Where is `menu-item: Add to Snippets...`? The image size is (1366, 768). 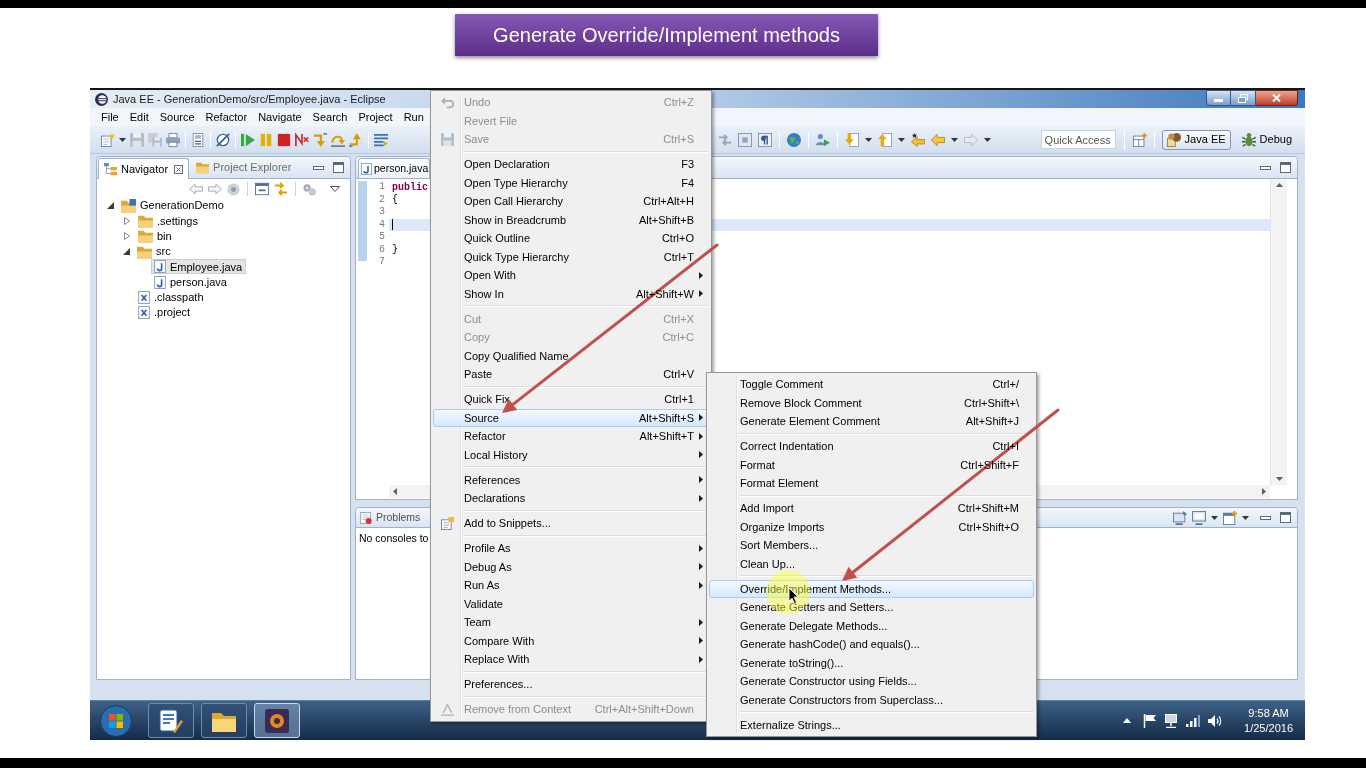 menu-item: Add to Snippets... is located at coordinates (571, 523).